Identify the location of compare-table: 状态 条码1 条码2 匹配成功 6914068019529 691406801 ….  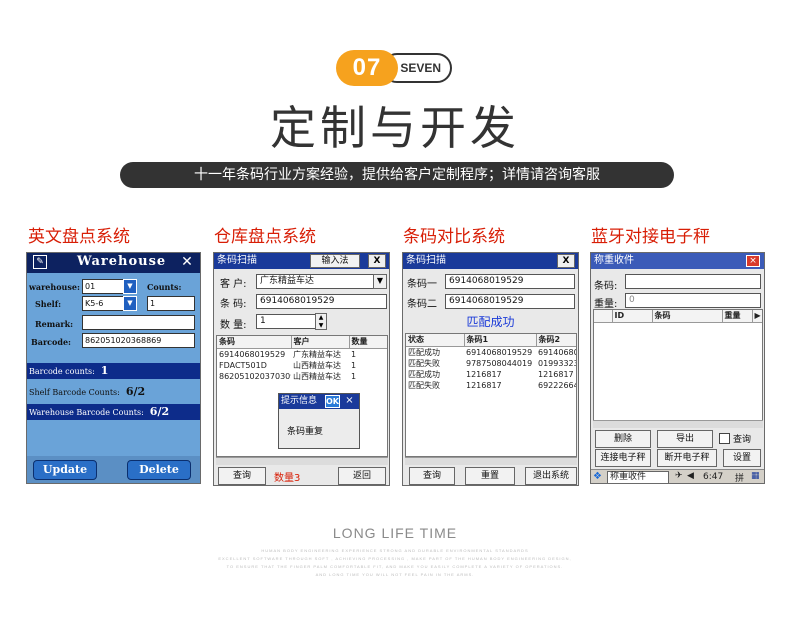
(491, 395).